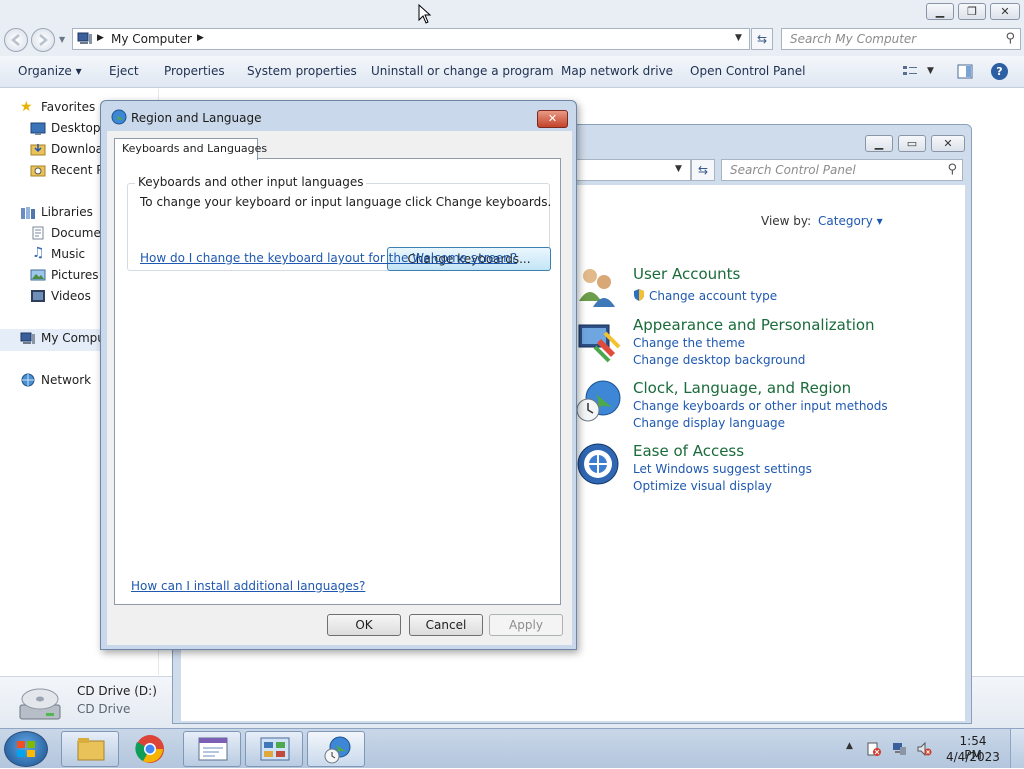 The height and width of the screenshot is (769, 1024). Describe the element at coordinates (26, 107) in the screenshot. I see `favorites-star-icon: ★` at that location.